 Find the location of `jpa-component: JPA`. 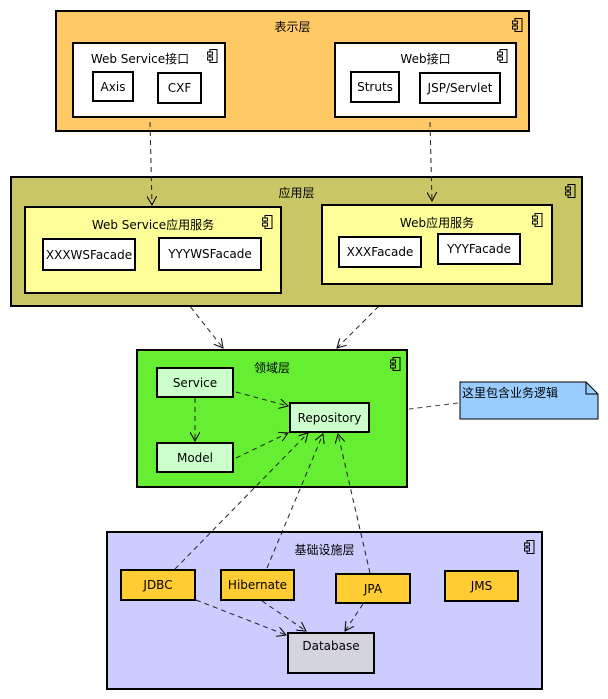

jpa-component: JPA is located at coordinates (373, 588).